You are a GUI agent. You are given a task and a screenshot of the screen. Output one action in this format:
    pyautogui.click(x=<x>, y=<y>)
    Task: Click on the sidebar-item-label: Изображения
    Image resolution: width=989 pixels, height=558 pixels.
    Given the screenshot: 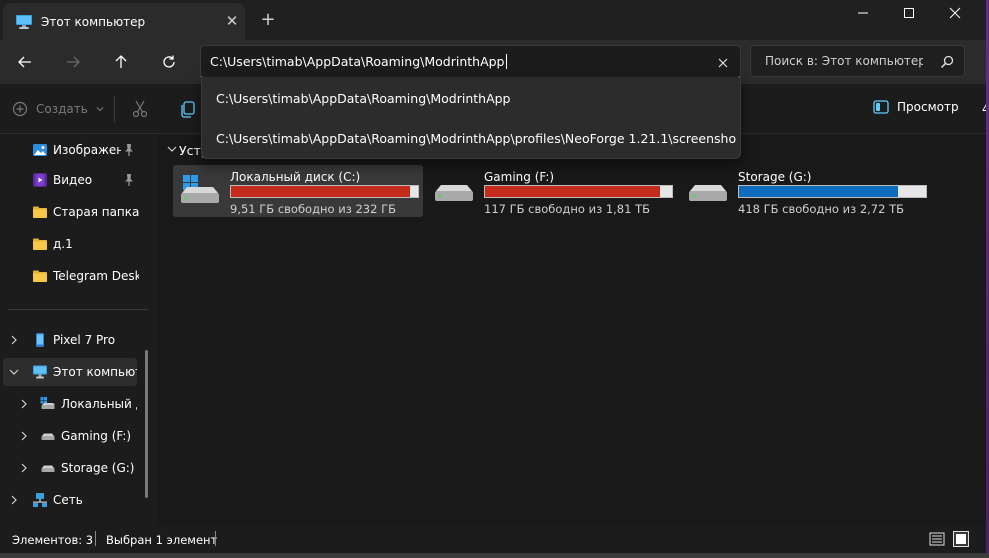 What is the action you would take?
    pyautogui.click(x=87, y=150)
    